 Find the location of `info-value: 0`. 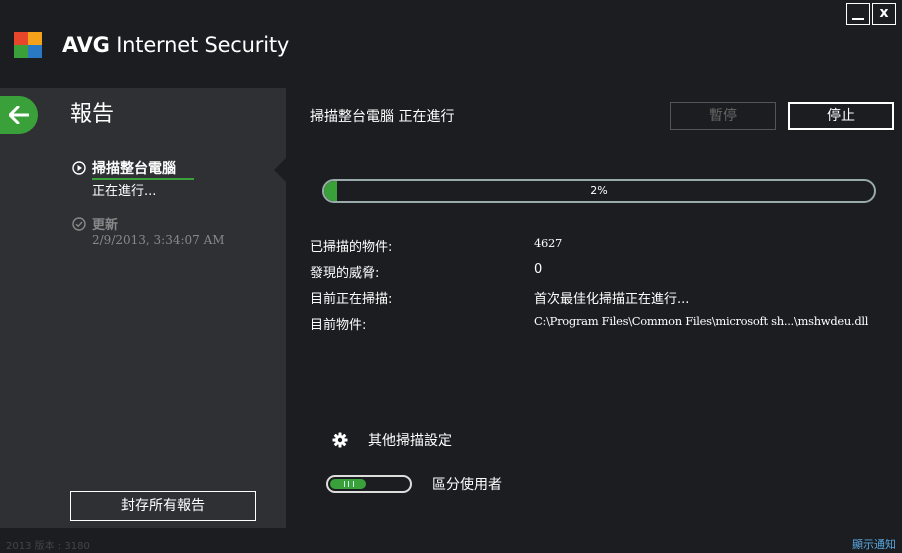

info-value: 0 is located at coordinates (538, 269).